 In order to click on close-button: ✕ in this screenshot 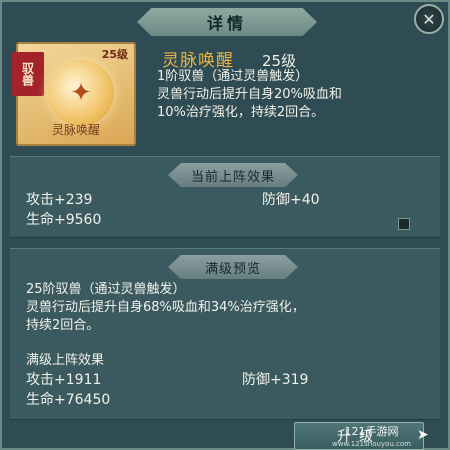, I will do `click(429, 19)`.